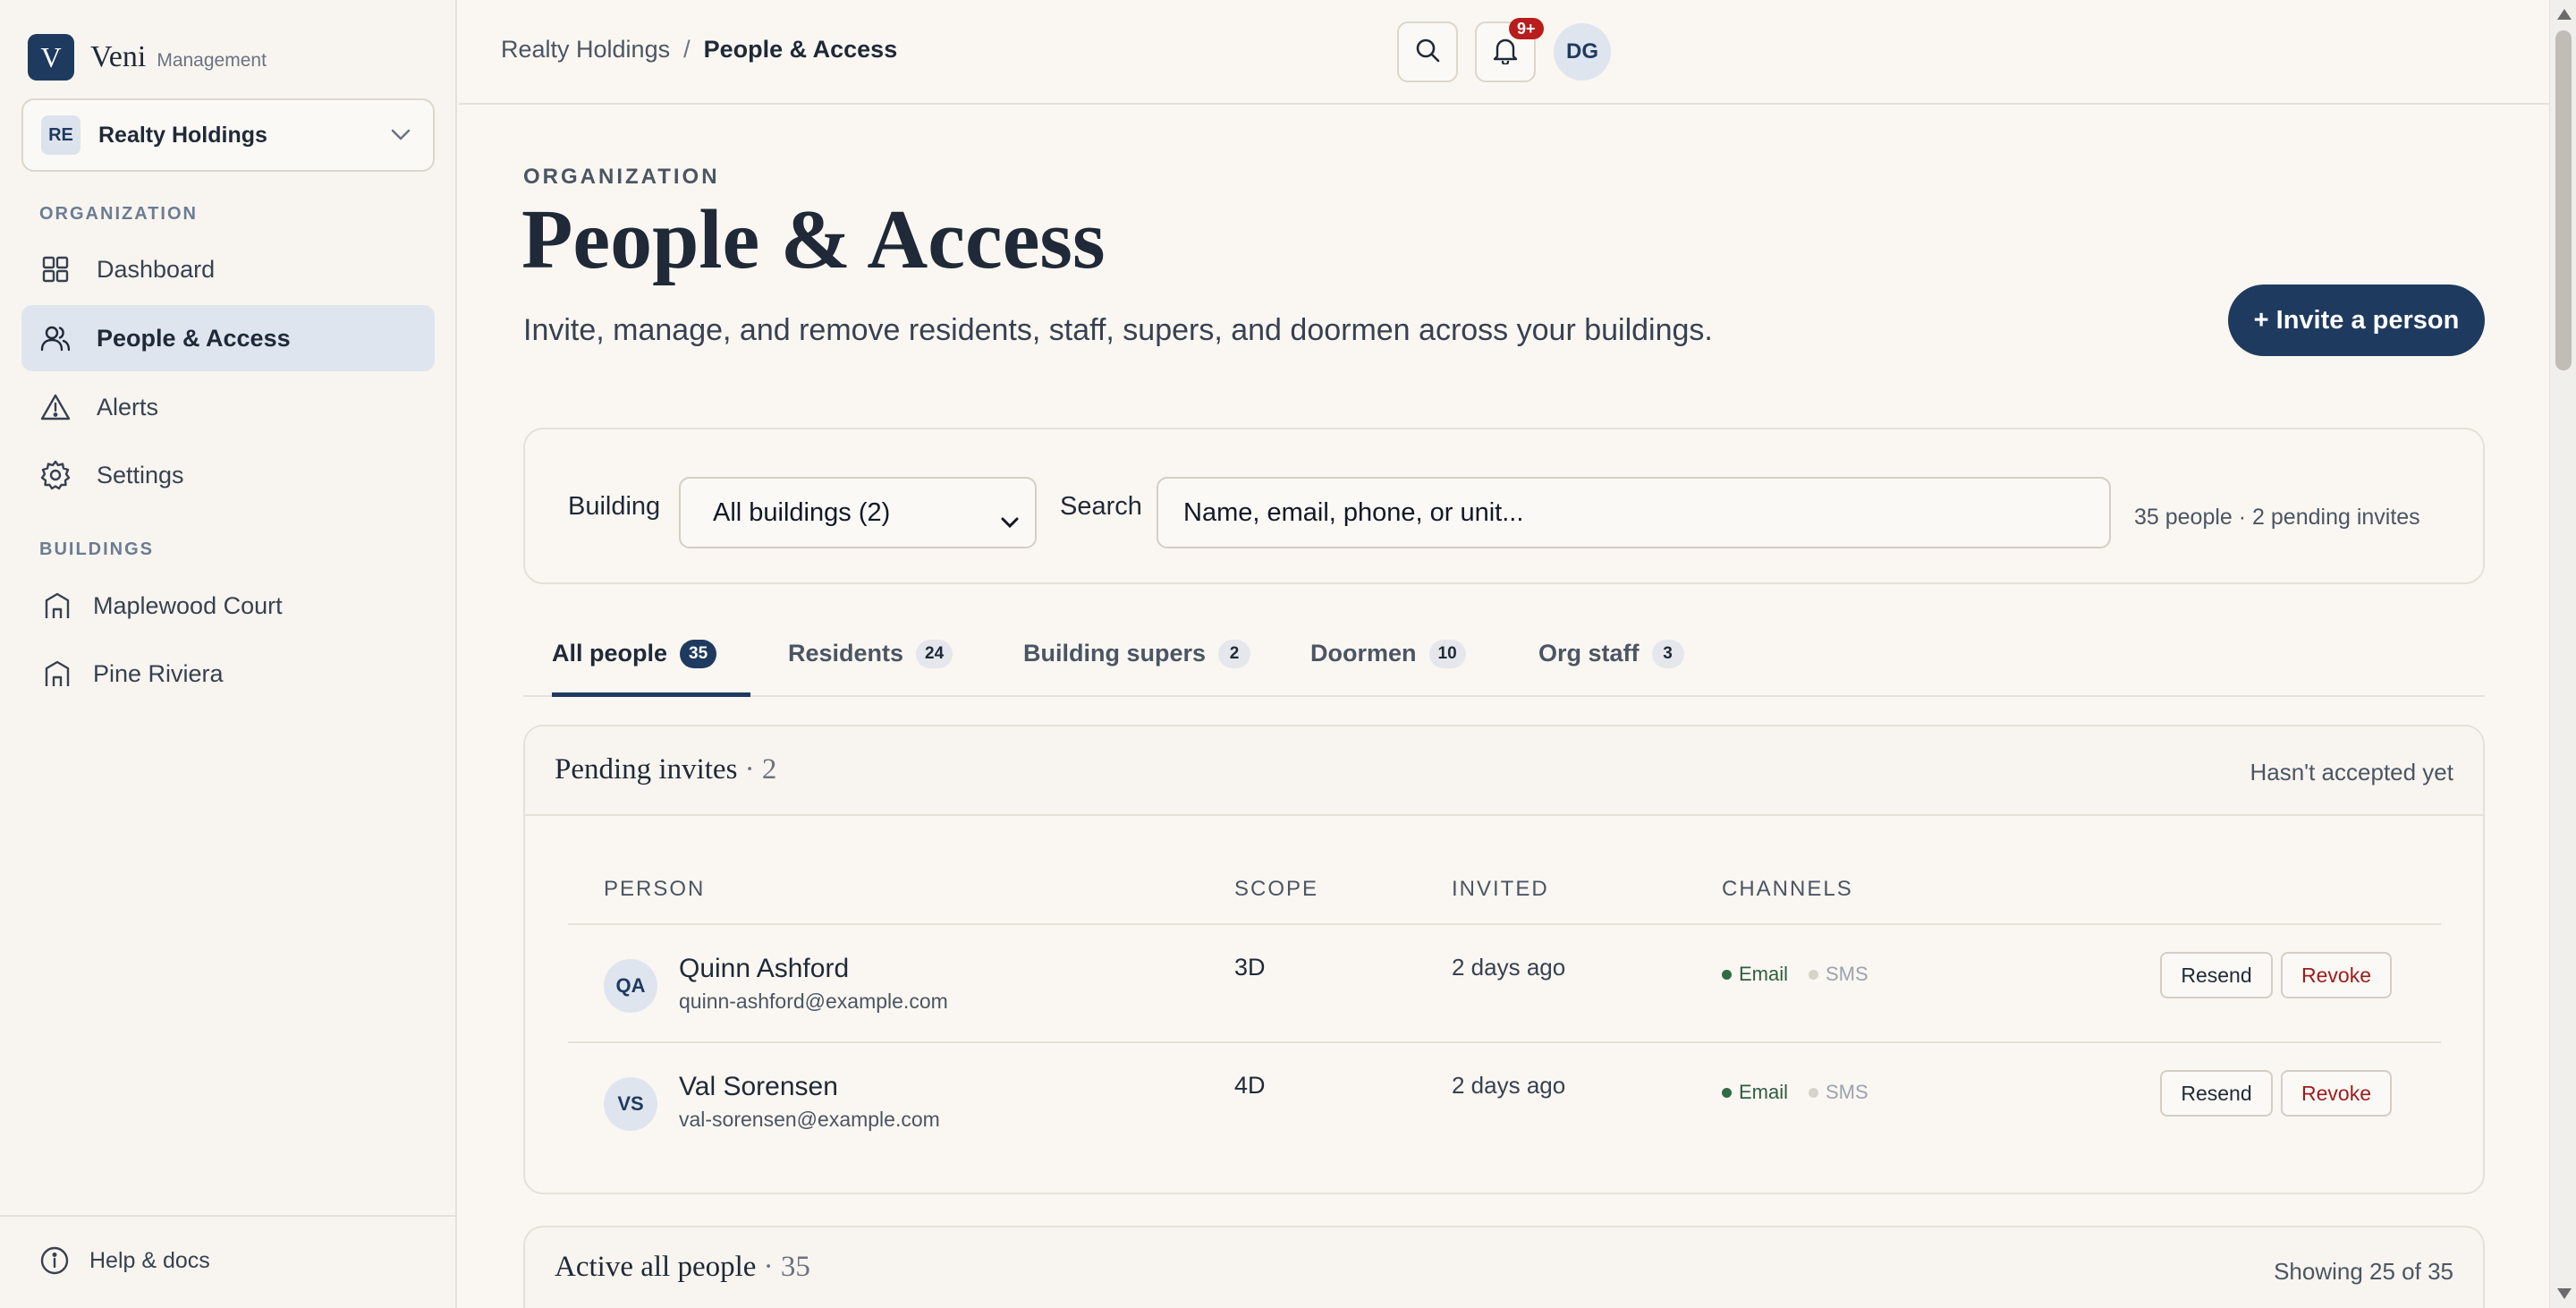 The width and height of the screenshot is (2576, 1308). I want to click on bell-icon, so click(1505, 52).